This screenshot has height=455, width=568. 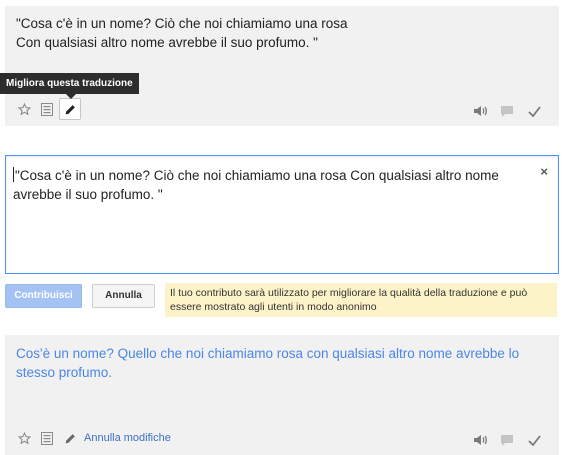 I want to click on source-toolbar-right, so click(x=504, y=111).